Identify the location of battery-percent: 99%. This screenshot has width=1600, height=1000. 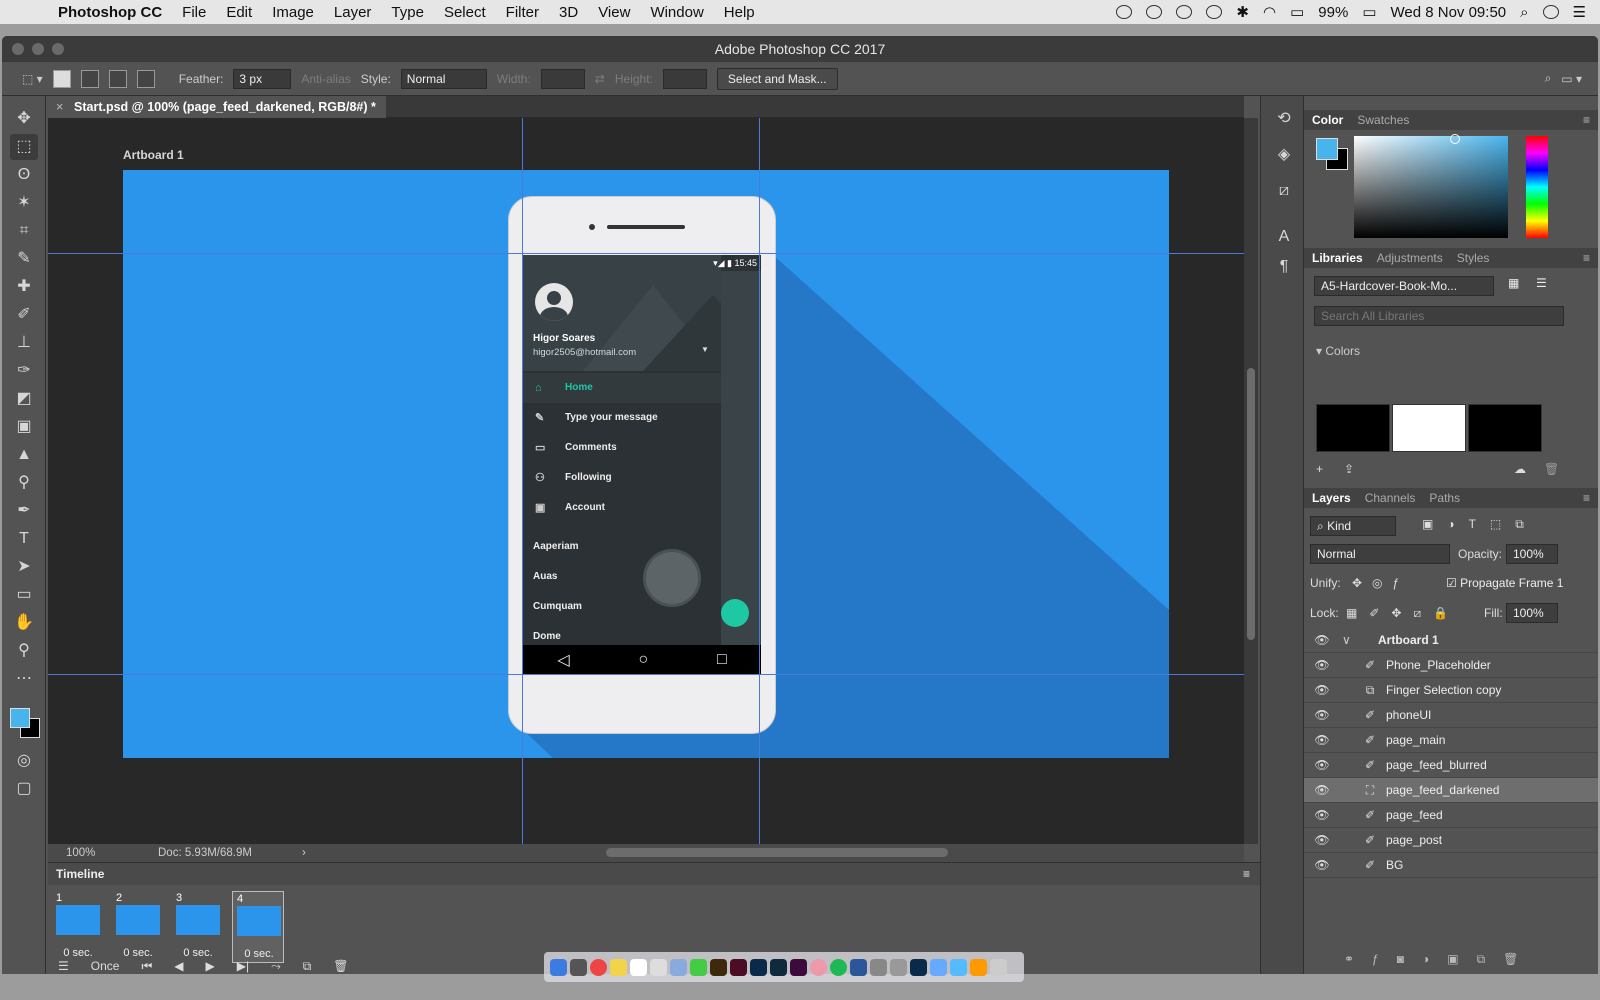
(1333, 12).